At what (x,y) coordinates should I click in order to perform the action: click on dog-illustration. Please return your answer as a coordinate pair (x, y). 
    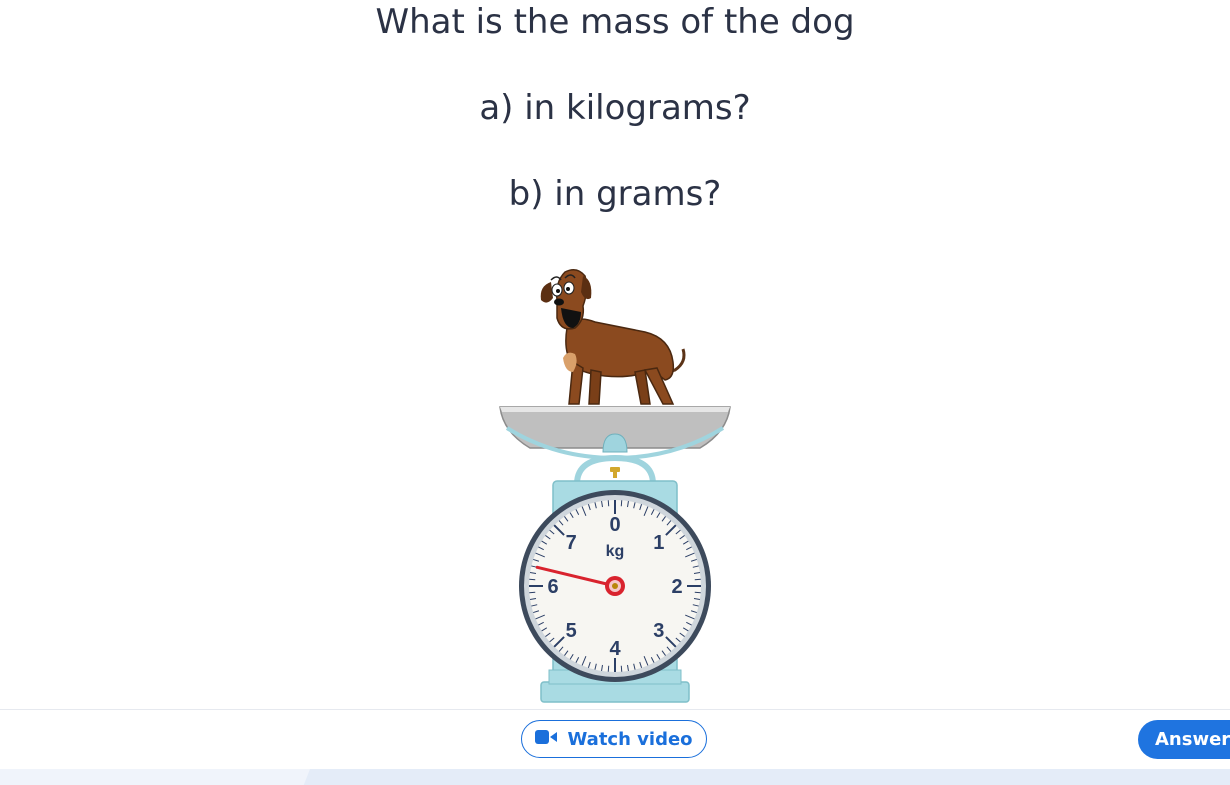
    Looking at the image, I should click on (613, 337).